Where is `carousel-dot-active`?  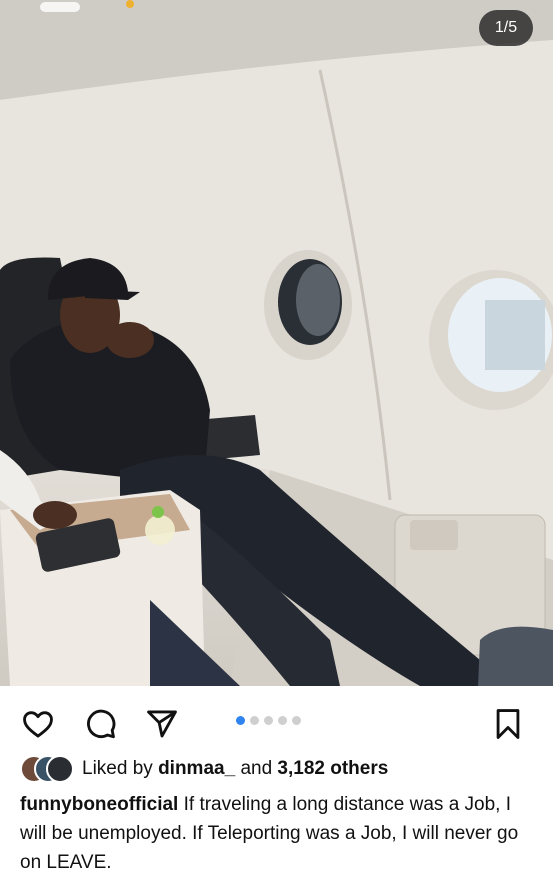 carousel-dot-active is located at coordinates (240, 720).